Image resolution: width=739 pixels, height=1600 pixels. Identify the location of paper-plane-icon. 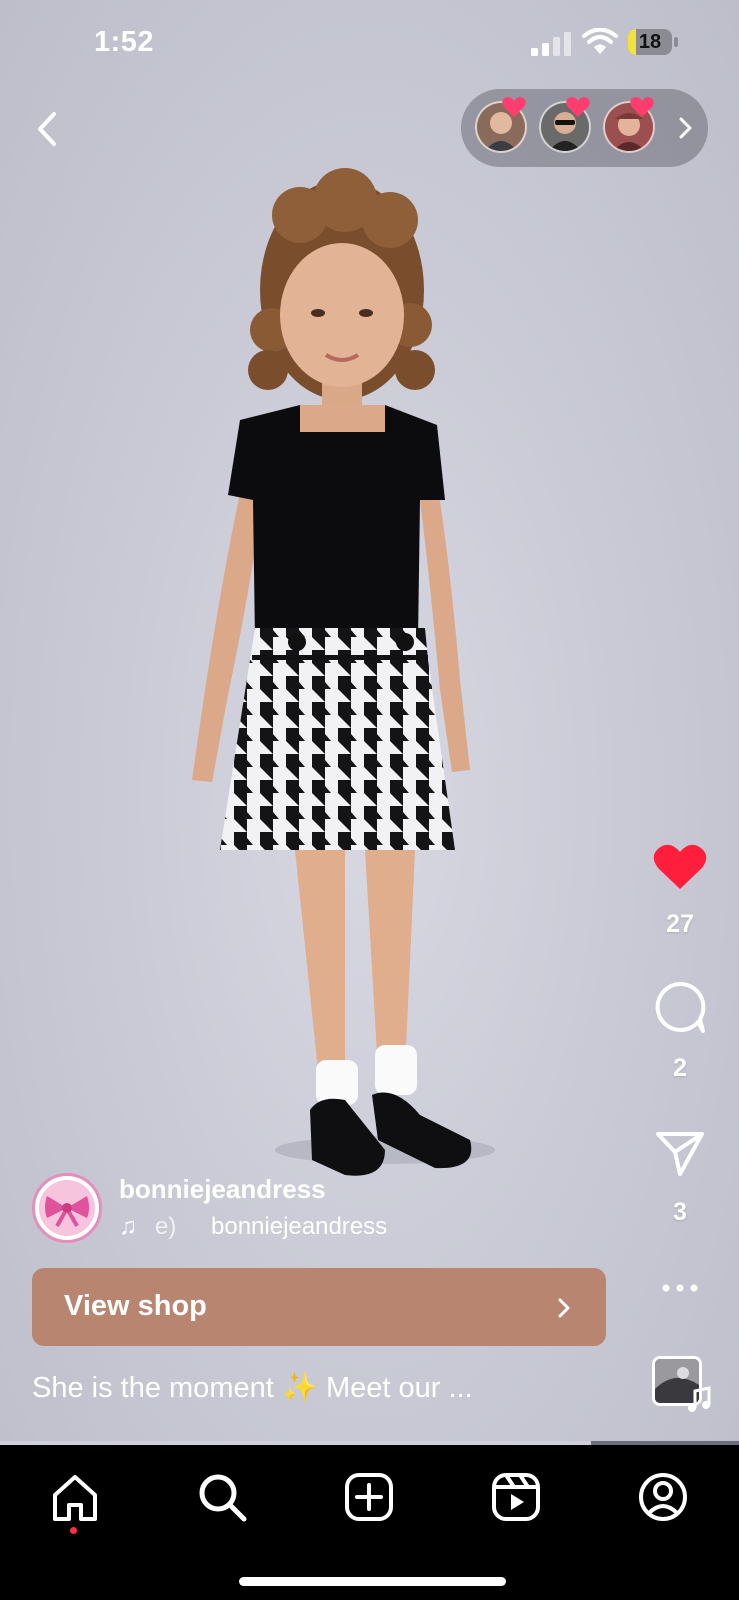
(680, 1154).